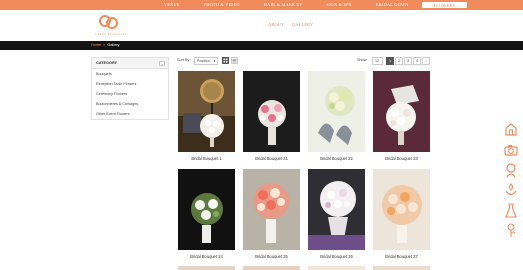 The height and width of the screenshot is (270, 523). Describe the element at coordinates (130, 84) in the screenshot. I see `category-reception-table-flowers: Reception Table Flowers` at that location.